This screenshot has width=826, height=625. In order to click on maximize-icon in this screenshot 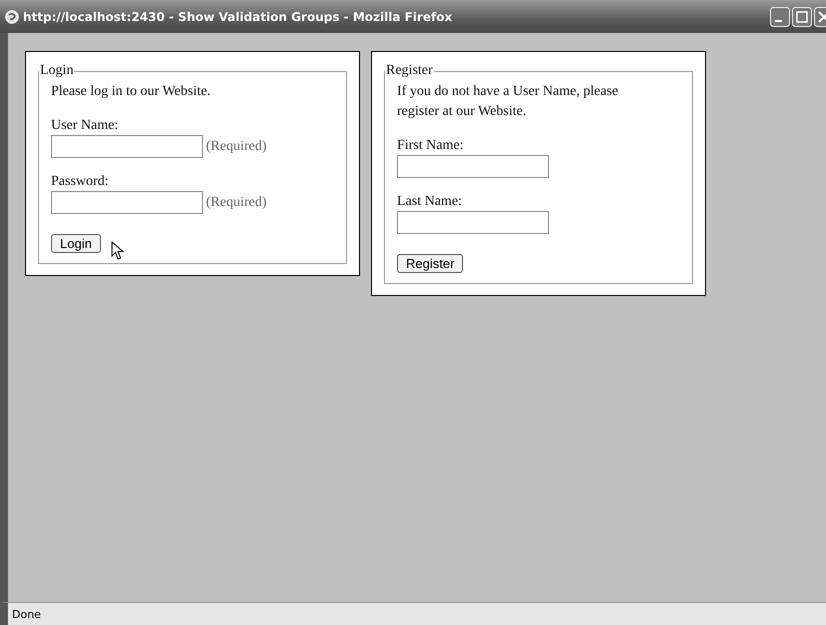, I will do `click(802, 16)`.